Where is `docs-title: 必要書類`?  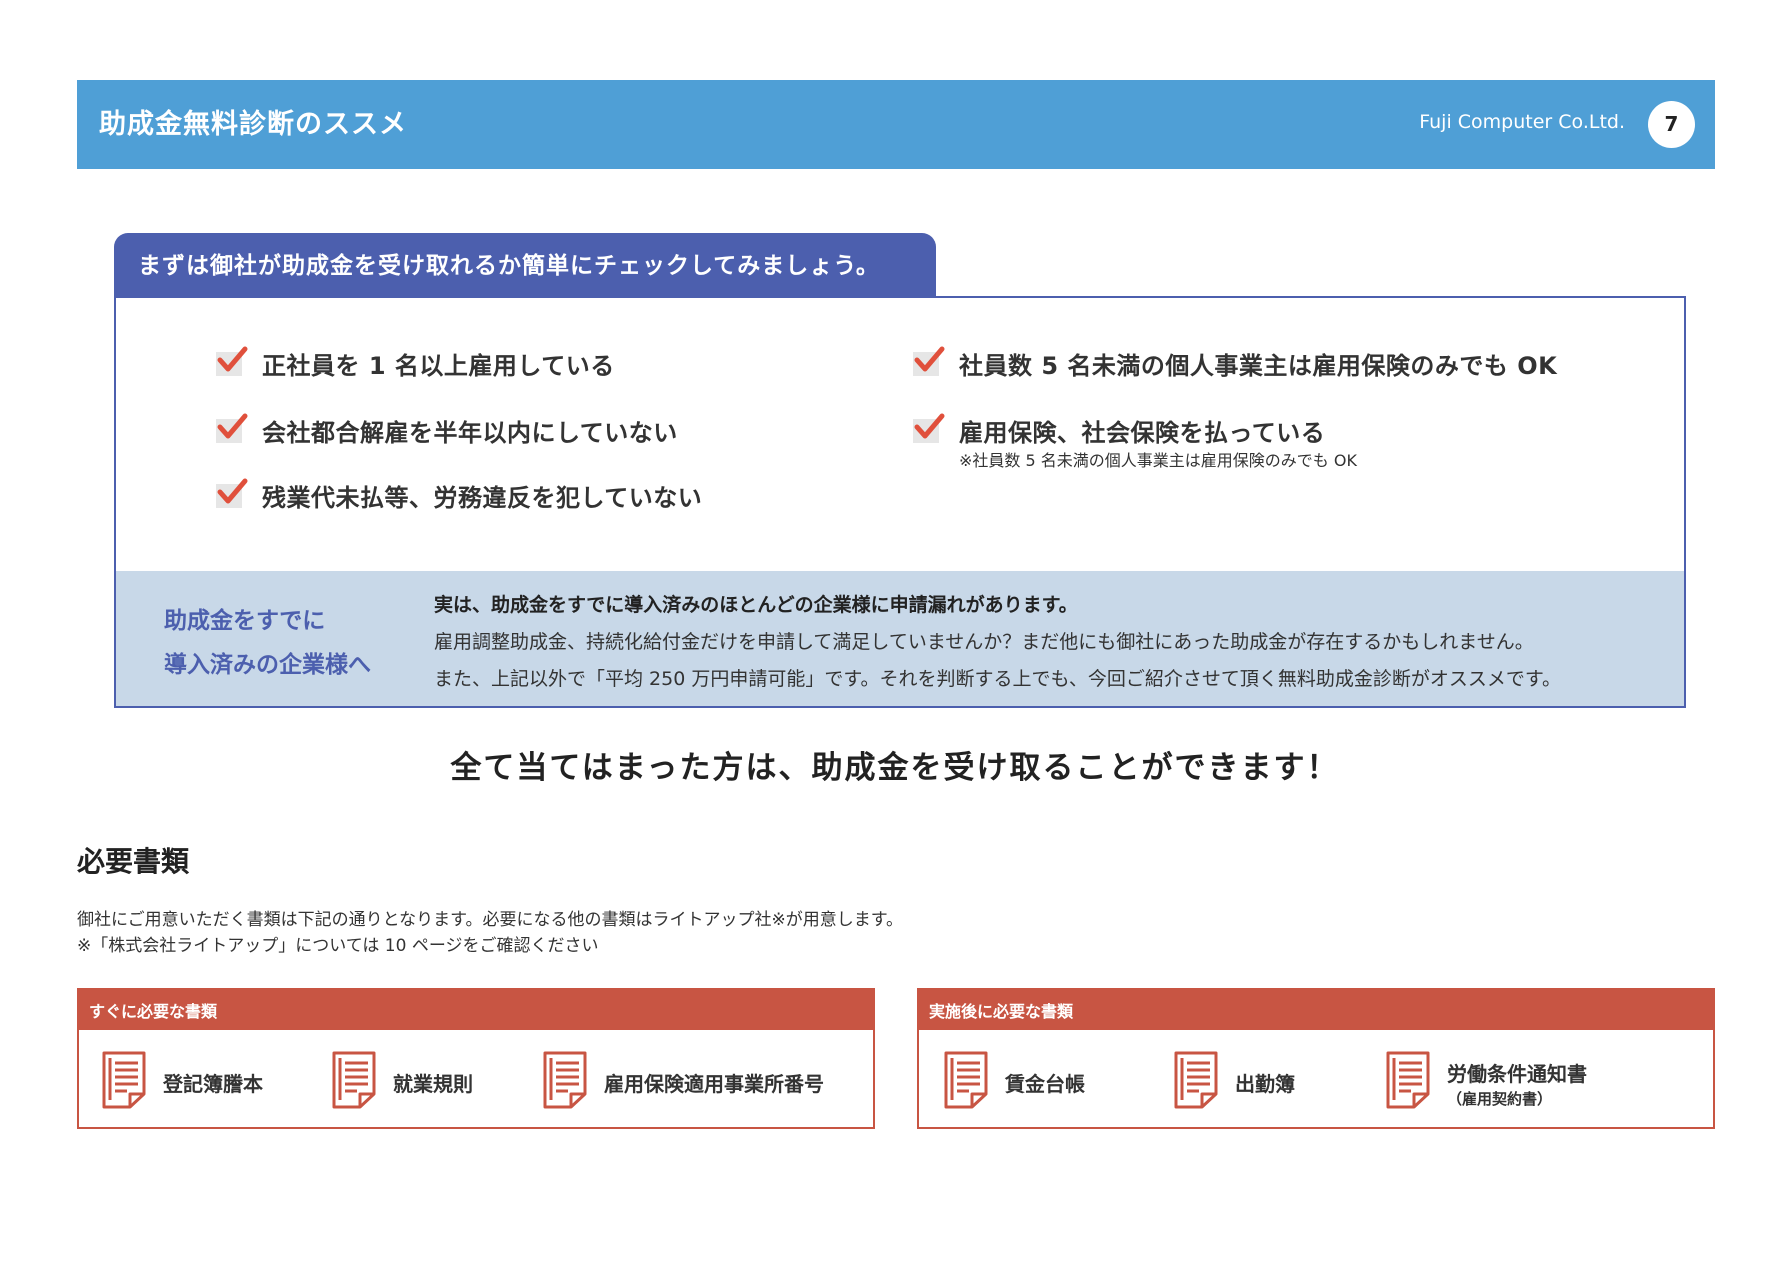
docs-title: 必要書類 is located at coordinates (133, 861).